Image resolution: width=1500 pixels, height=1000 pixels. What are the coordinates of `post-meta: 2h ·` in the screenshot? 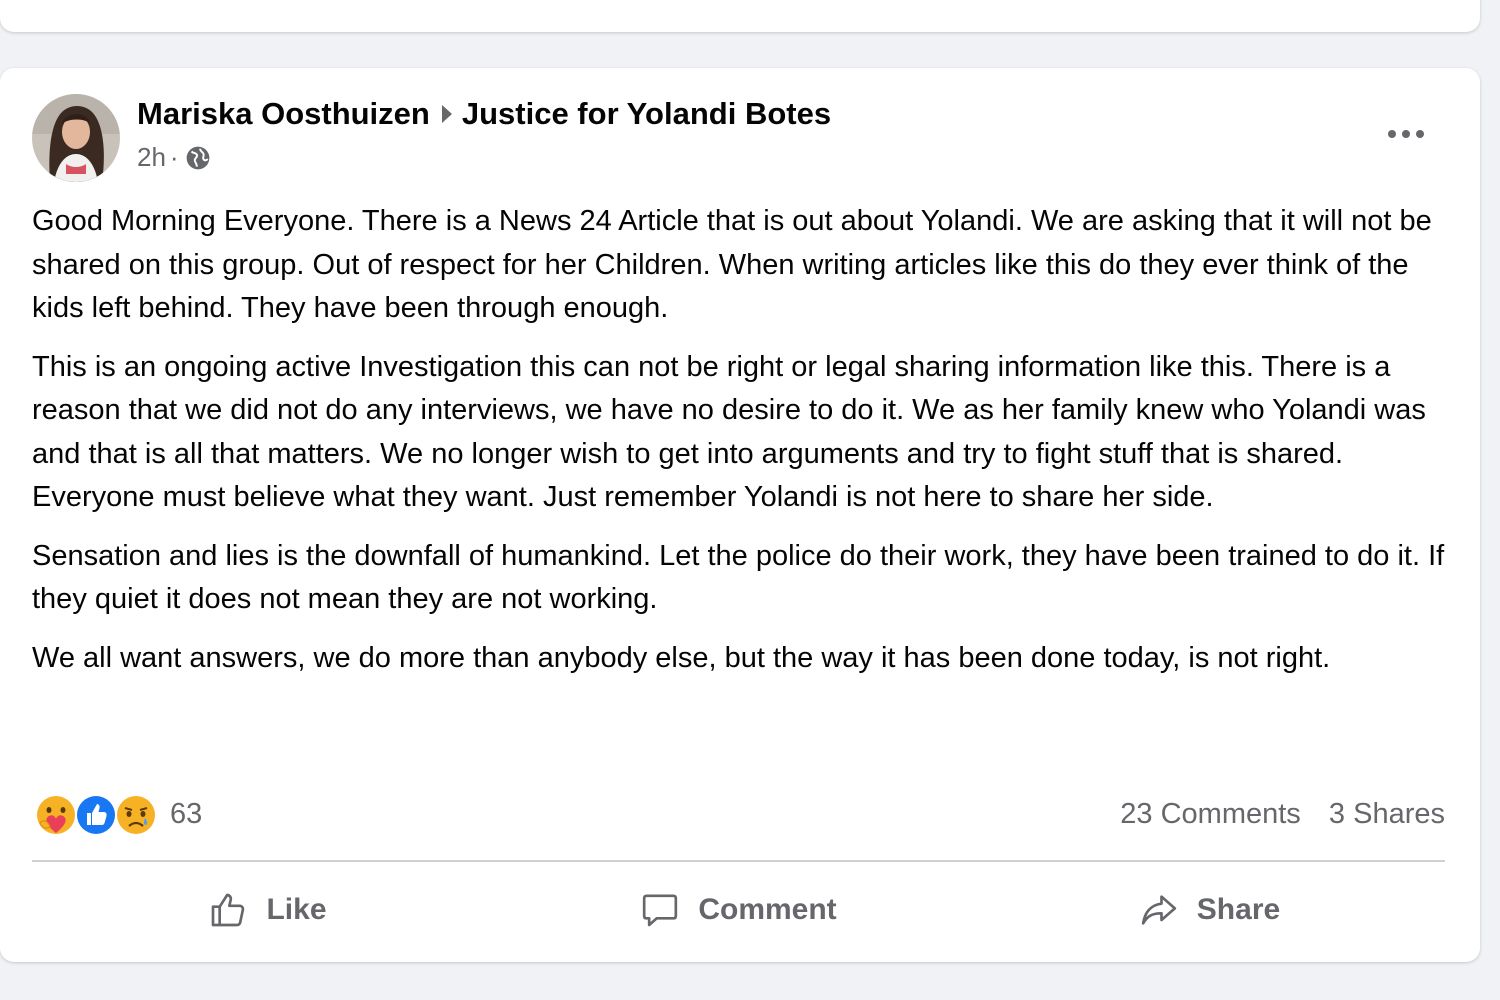 It's located at (174, 157).